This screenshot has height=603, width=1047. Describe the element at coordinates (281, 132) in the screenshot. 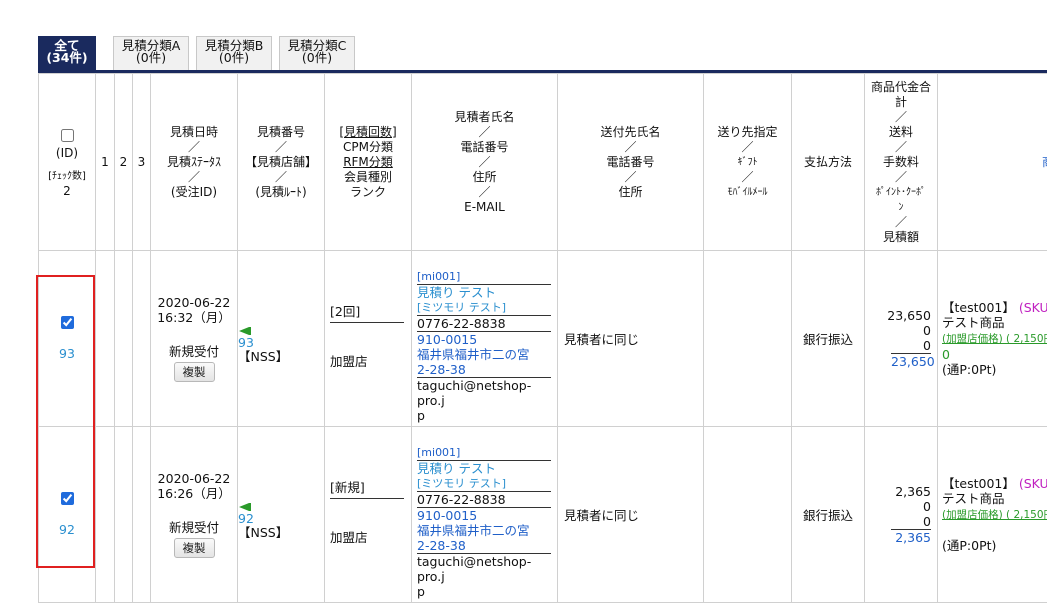

I see `header-text: 見積番号` at that location.